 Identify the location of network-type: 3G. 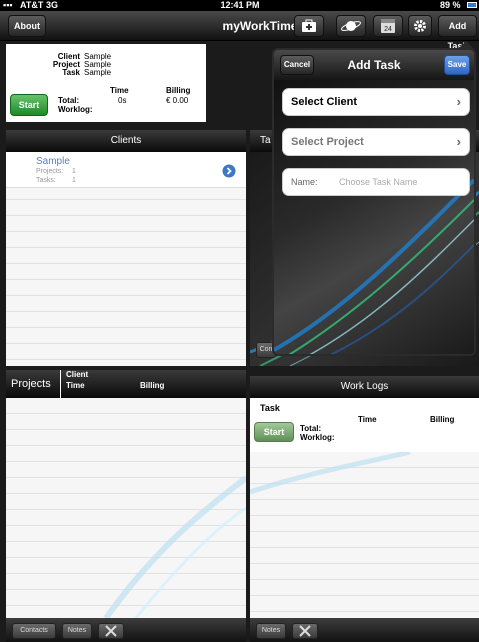
(52, 5).